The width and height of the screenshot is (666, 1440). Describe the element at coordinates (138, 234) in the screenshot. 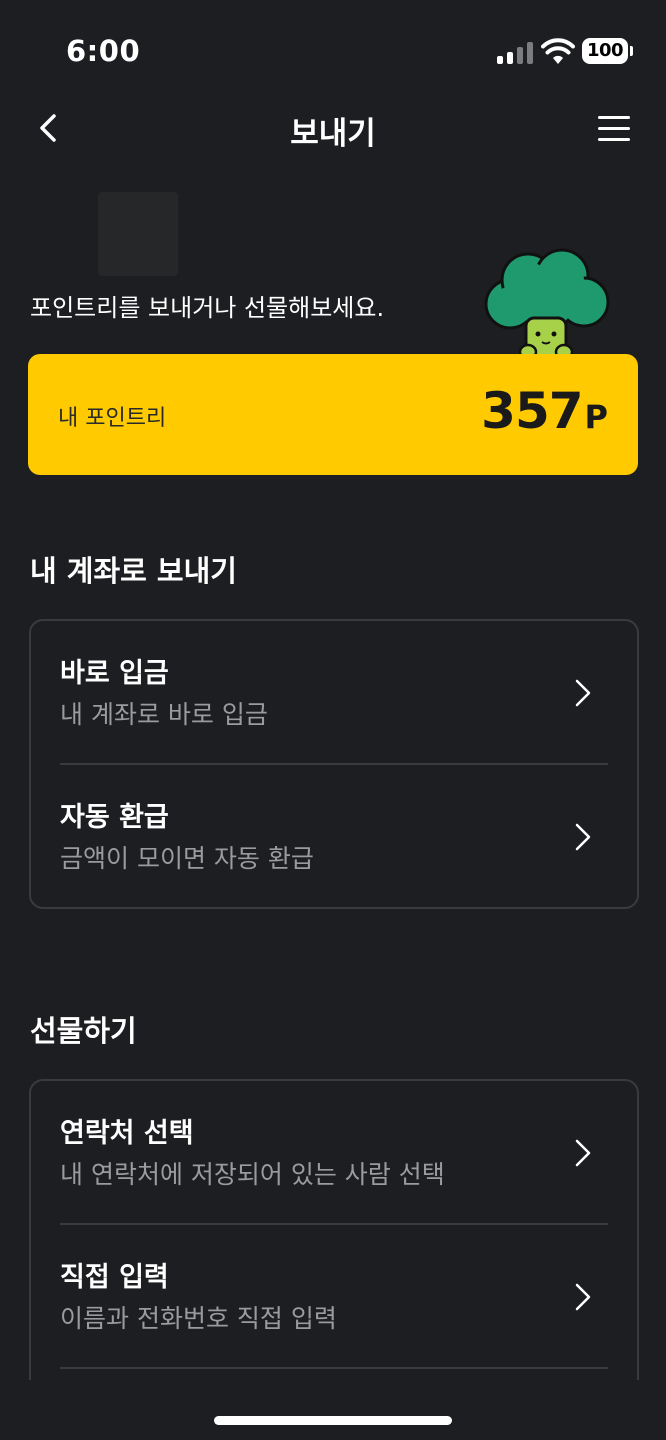

I see `blurred-image` at that location.